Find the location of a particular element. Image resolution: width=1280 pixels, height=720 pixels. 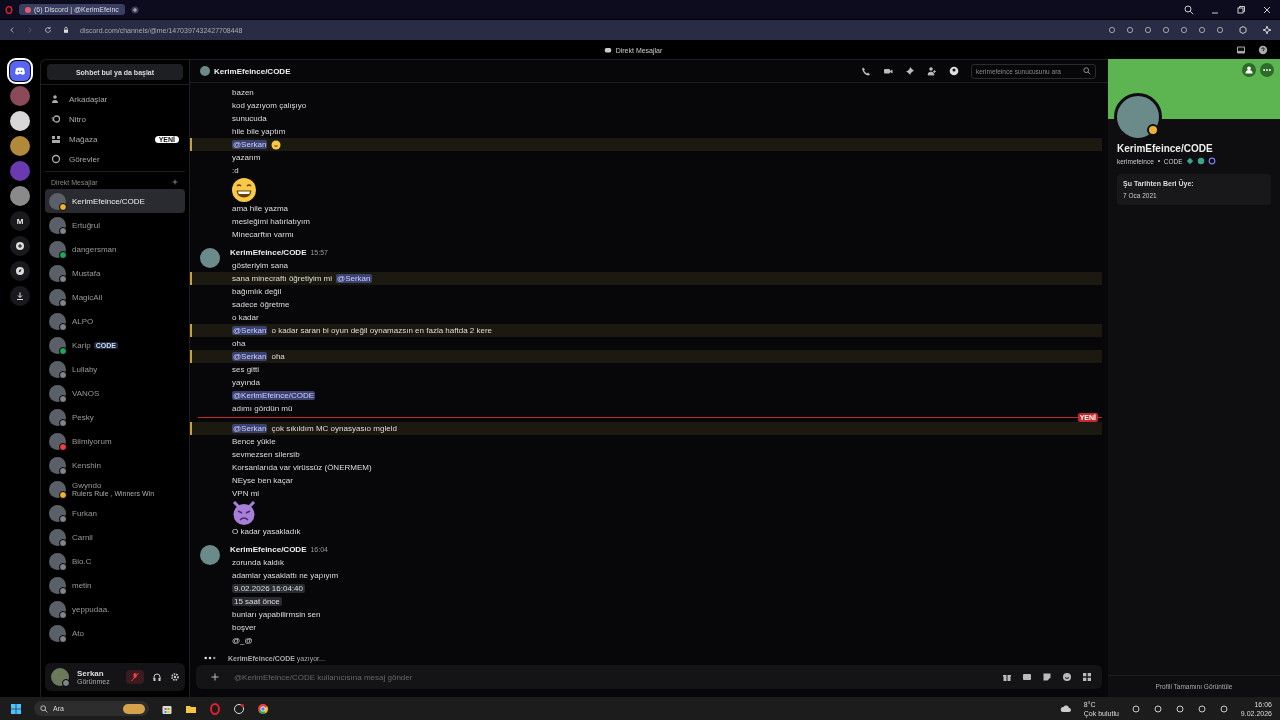

start-icon is located at coordinates (16, 708).